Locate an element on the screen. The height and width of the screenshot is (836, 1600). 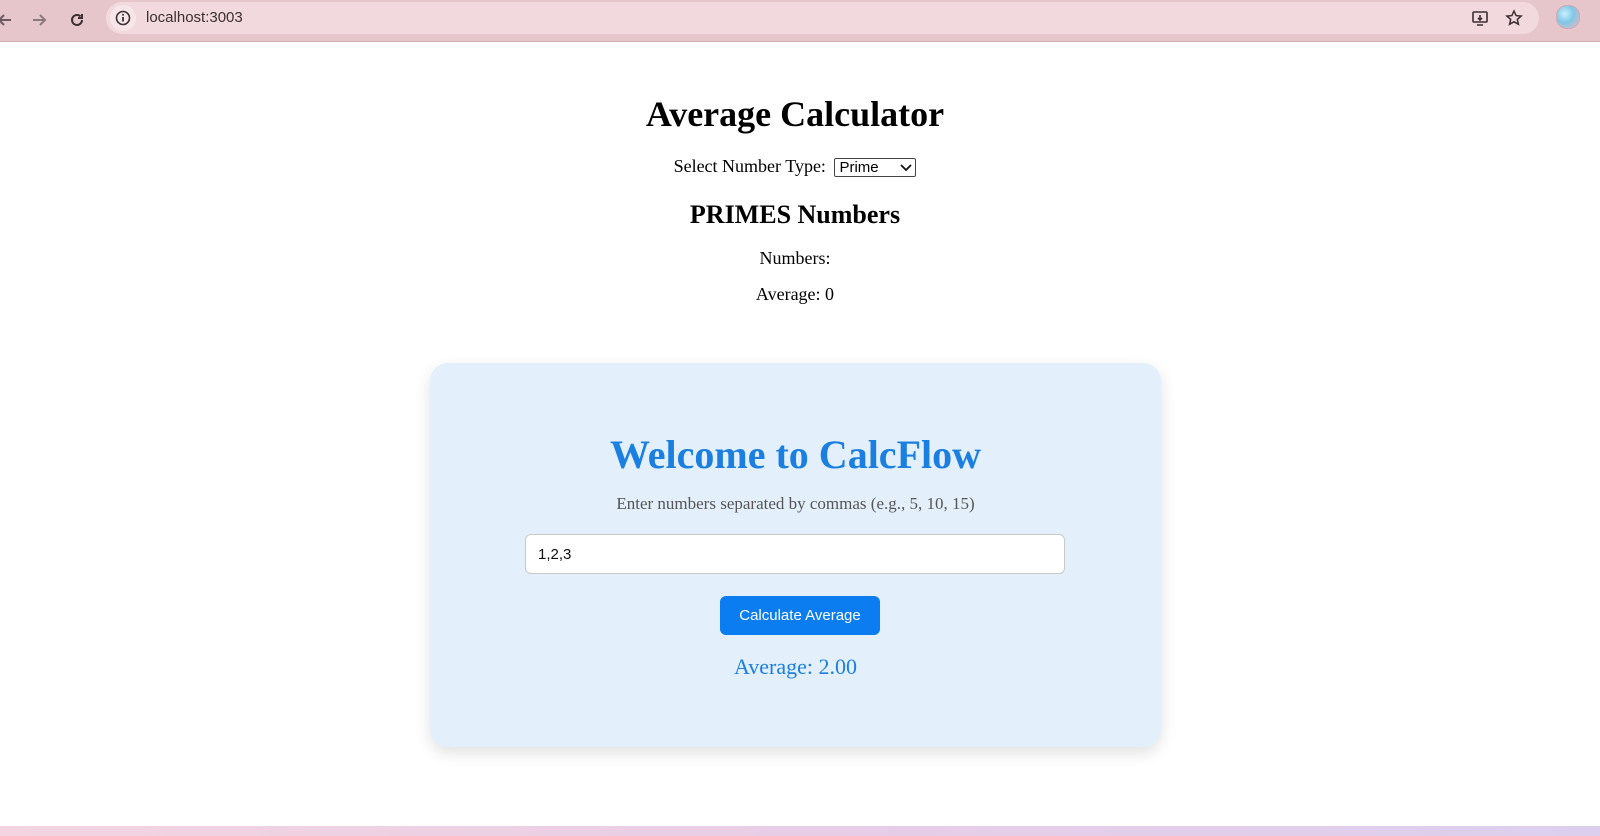
reload-icon is located at coordinates (77, 20).